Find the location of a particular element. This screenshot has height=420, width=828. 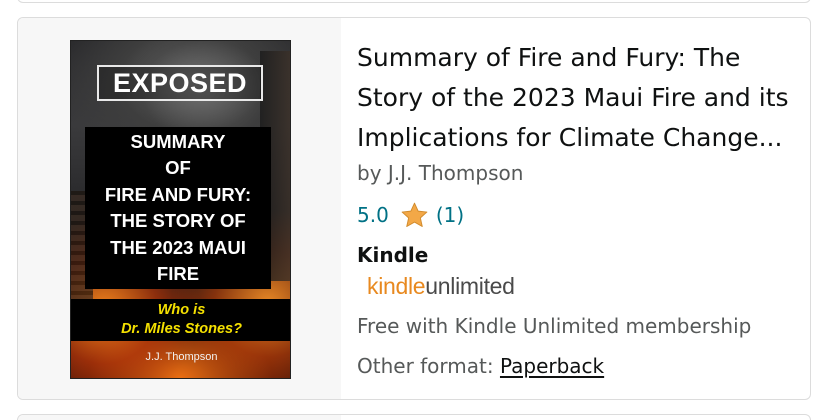

product-byline: by J.J. Thompson is located at coordinates (440, 173).